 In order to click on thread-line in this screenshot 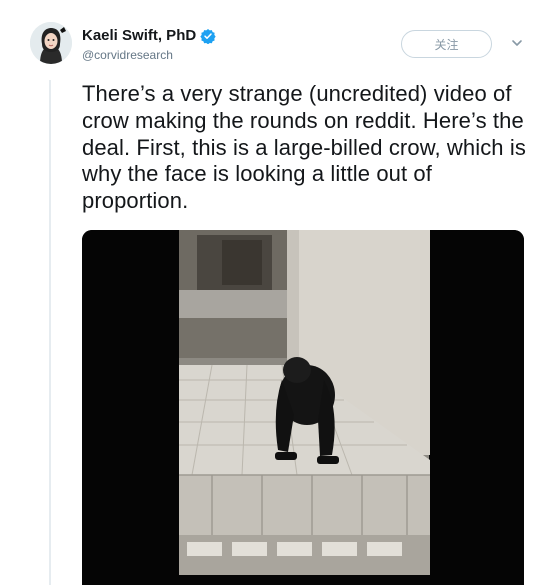, I will do `click(50, 332)`.